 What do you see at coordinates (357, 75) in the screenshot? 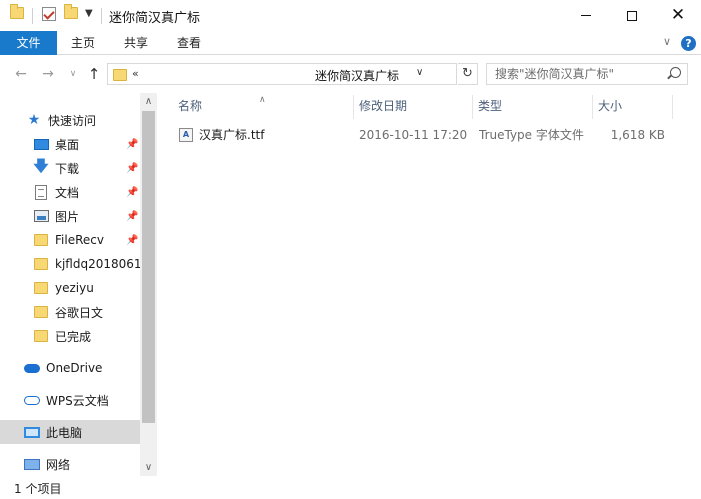
I see `breadcrumb-current: 迷你简汉真广标` at bounding box center [357, 75].